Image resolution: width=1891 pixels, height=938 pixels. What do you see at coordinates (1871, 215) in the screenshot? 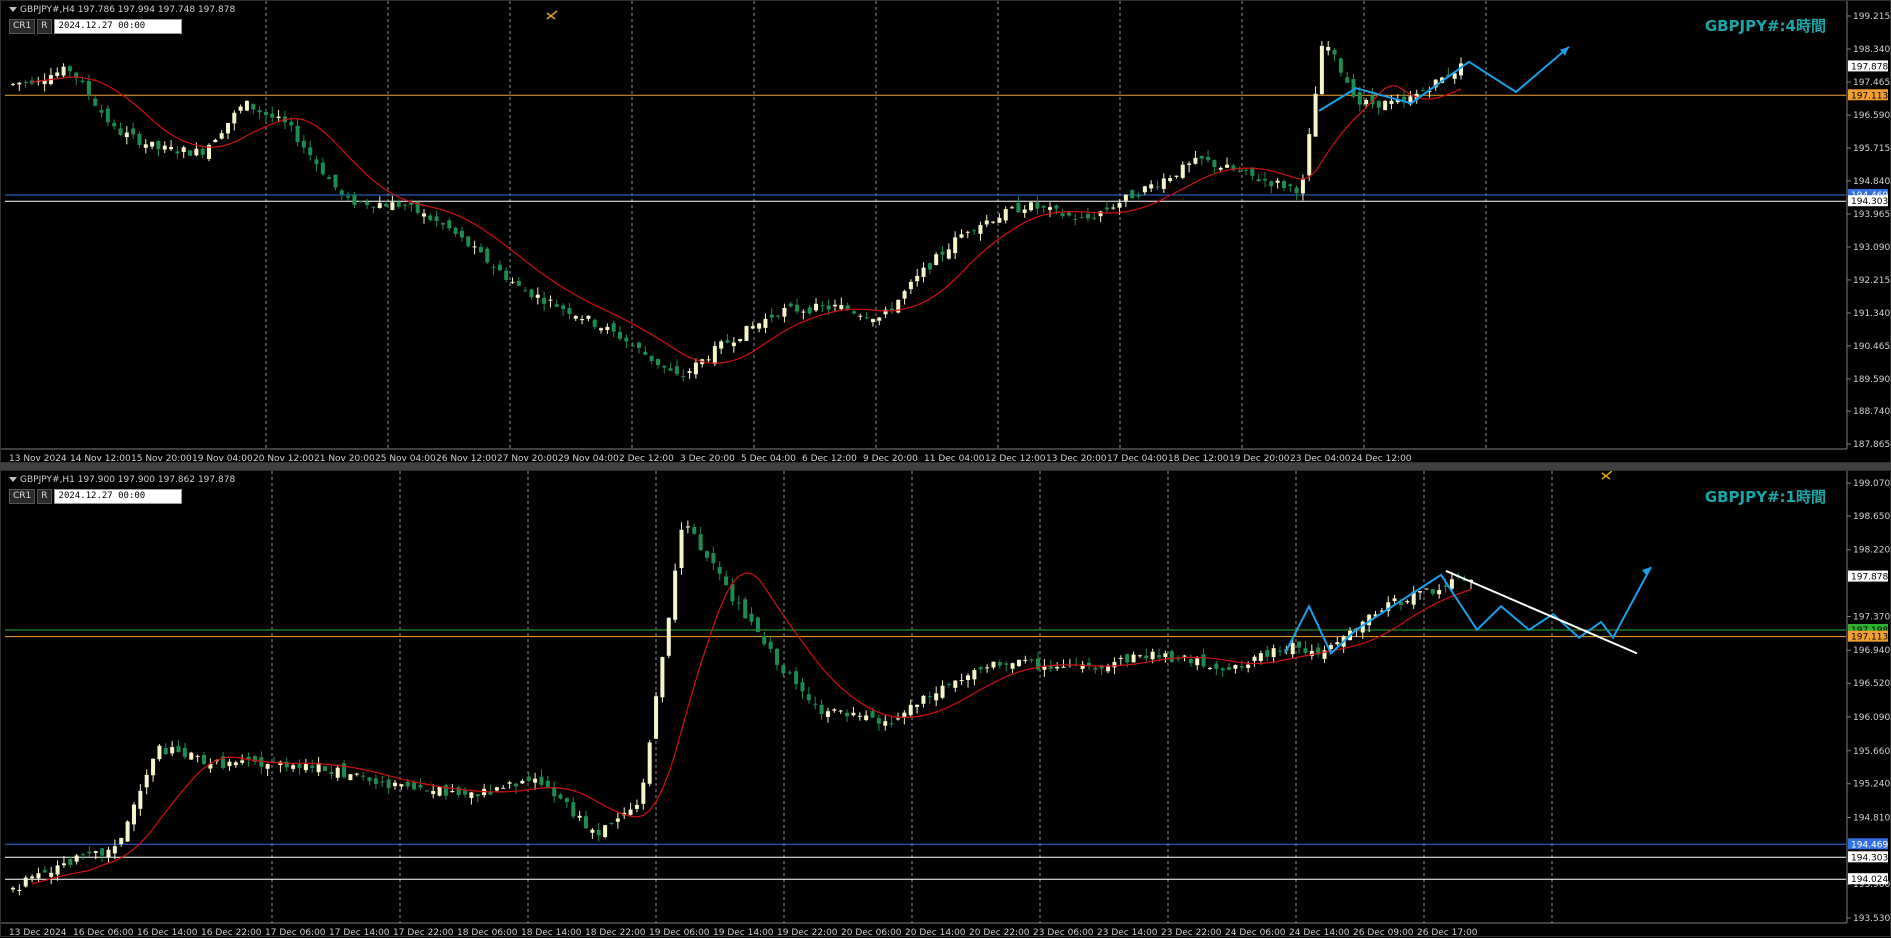
I see `price-axis-label: 193.965` at bounding box center [1871, 215].